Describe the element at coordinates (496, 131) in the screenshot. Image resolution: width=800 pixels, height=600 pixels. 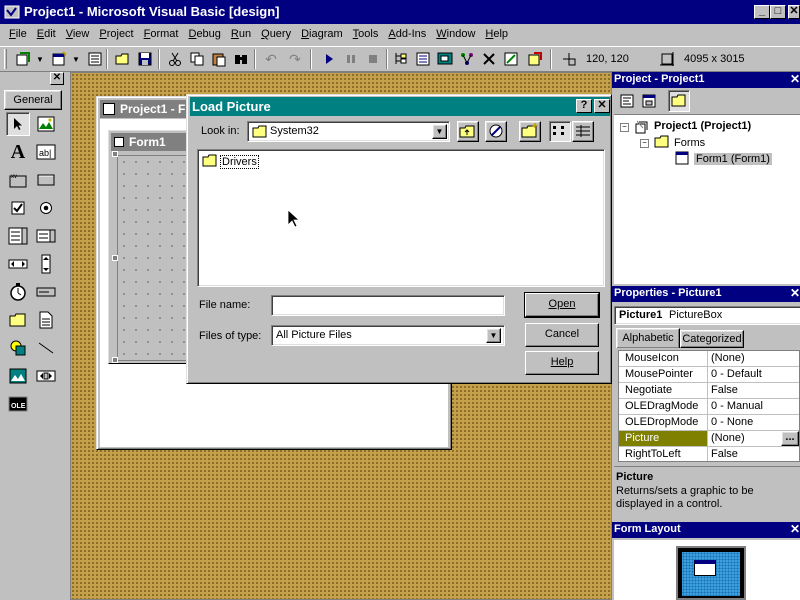
I see `desktop-icon` at that location.